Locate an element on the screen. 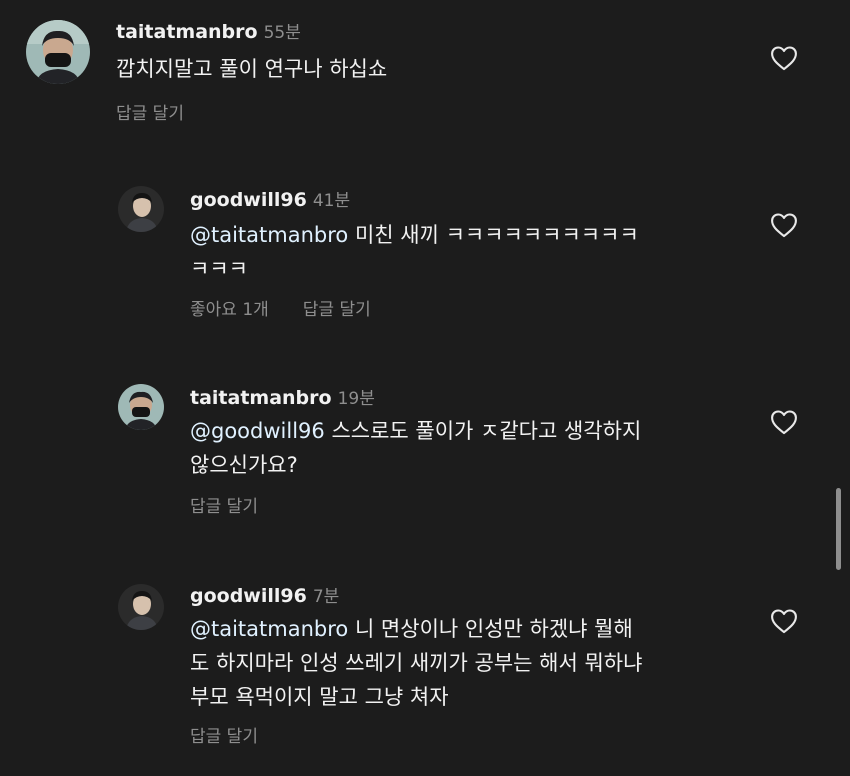 This screenshot has width=850, height=776. comment-time: 55분 is located at coordinates (282, 33).